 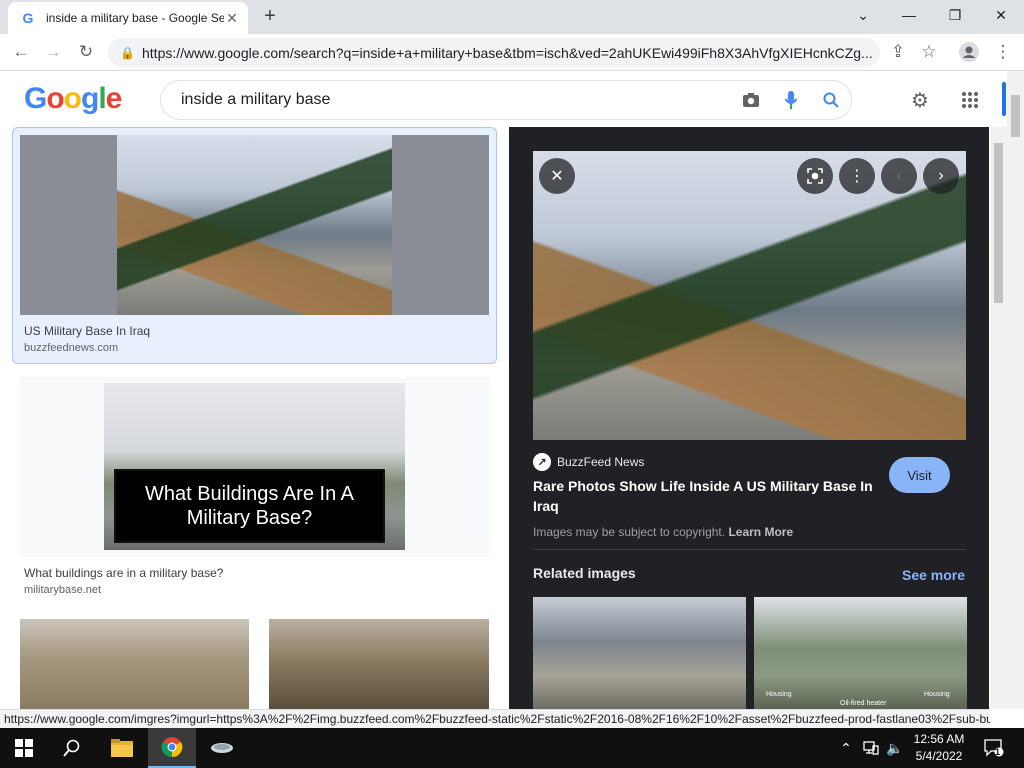 What do you see at coordinates (1001, 15) in the screenshot?
I see `close-window-button: ✕` at bounding box center [1001, 15].